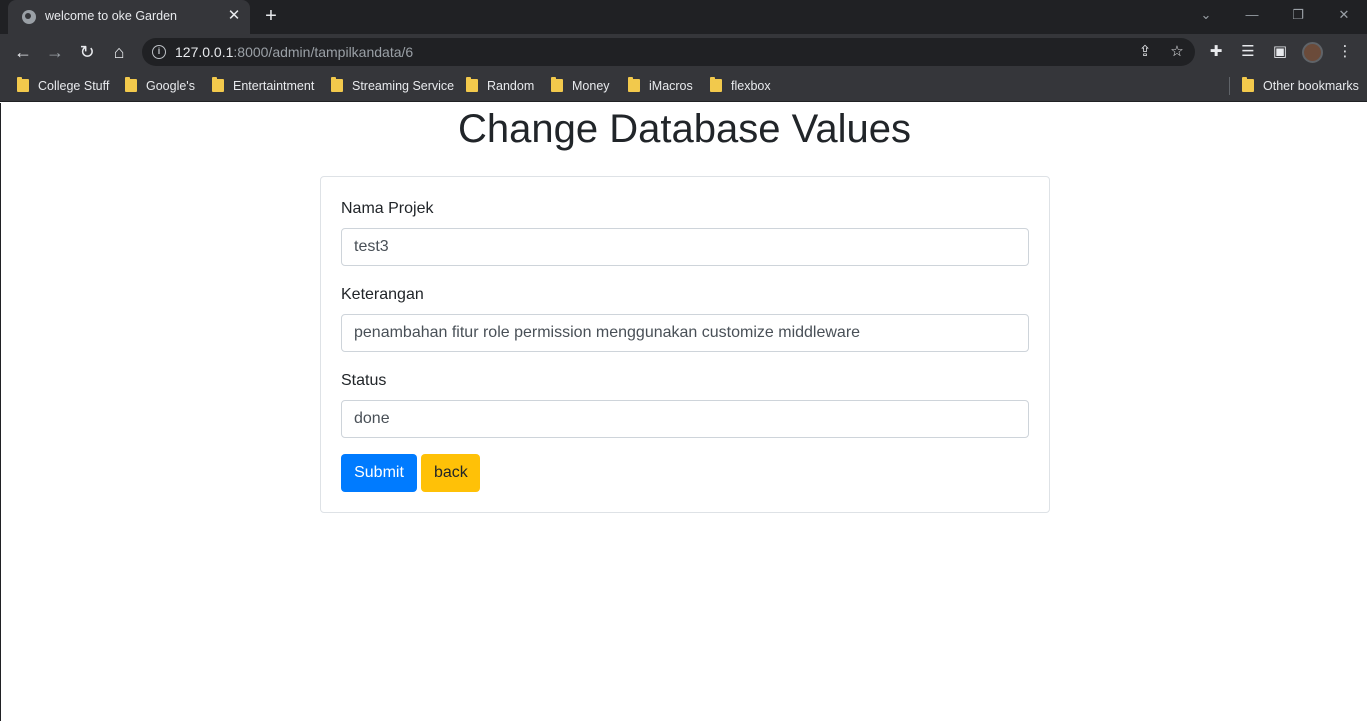 The height and width of the screenshot is (721, 1367). Describe the element at coordinates (159, 52) in the screenshot. I see `site-info-icon: i` at that location.